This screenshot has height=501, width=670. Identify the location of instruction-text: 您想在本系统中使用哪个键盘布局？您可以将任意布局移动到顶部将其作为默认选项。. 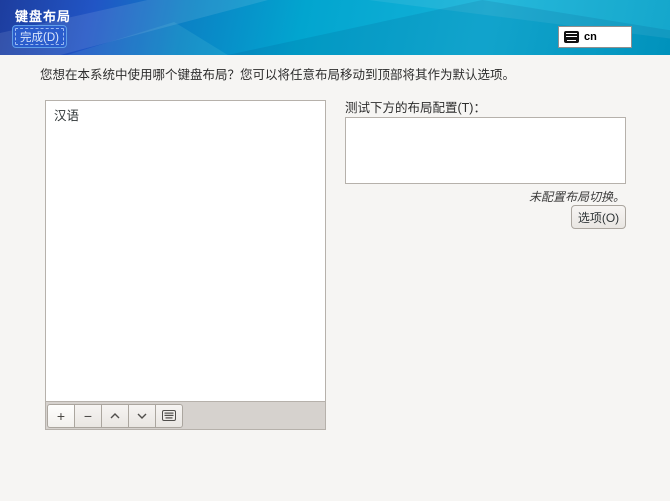
(278, 75).